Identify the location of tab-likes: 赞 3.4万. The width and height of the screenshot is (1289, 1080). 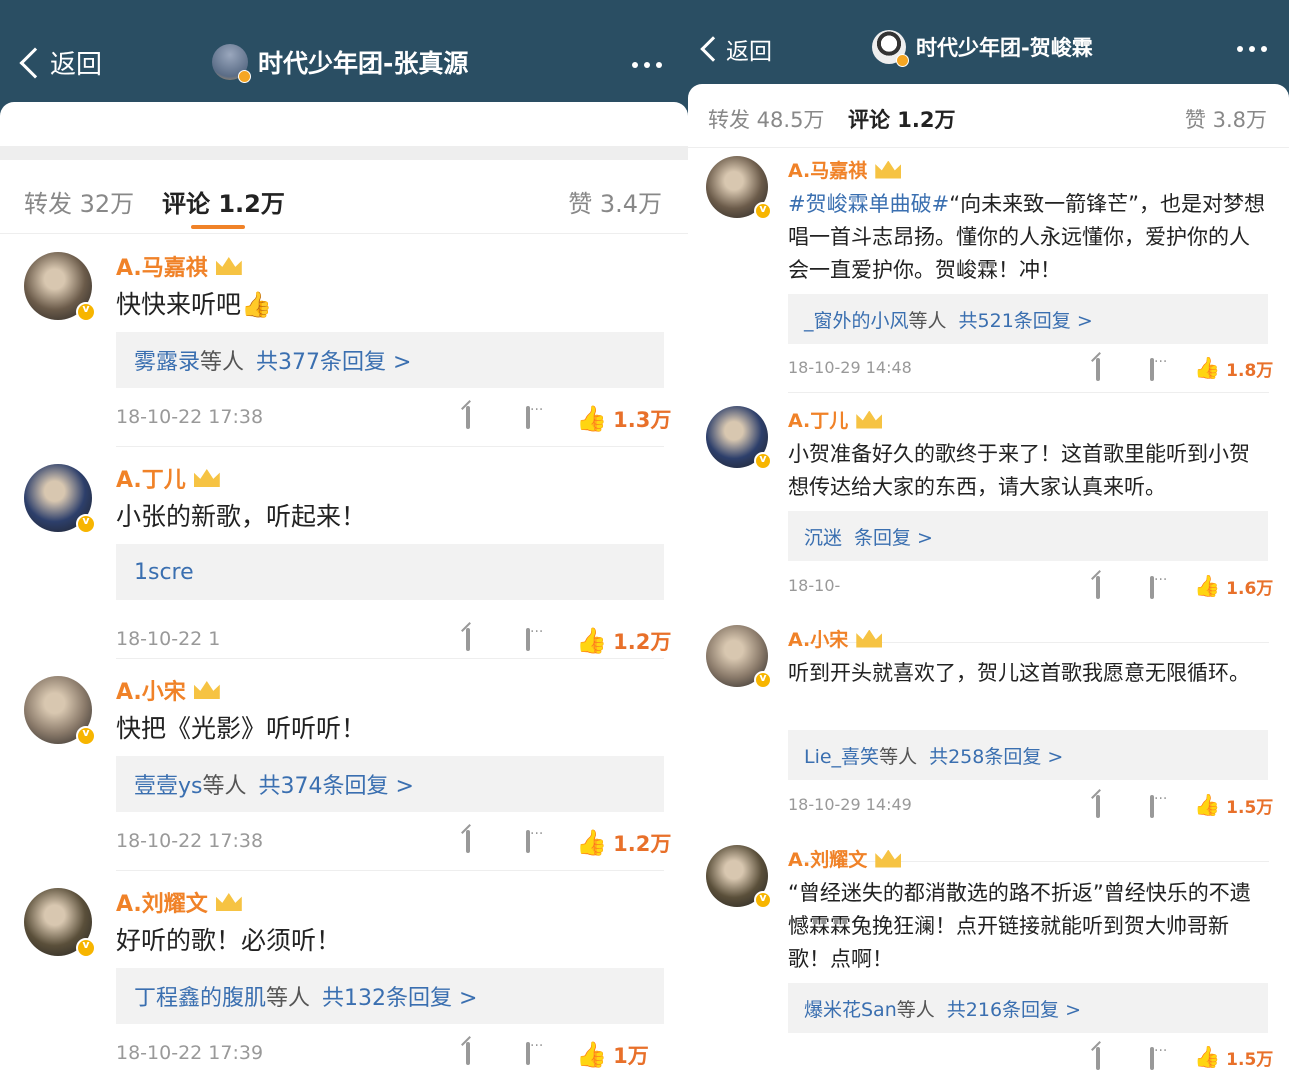
(615, 201).